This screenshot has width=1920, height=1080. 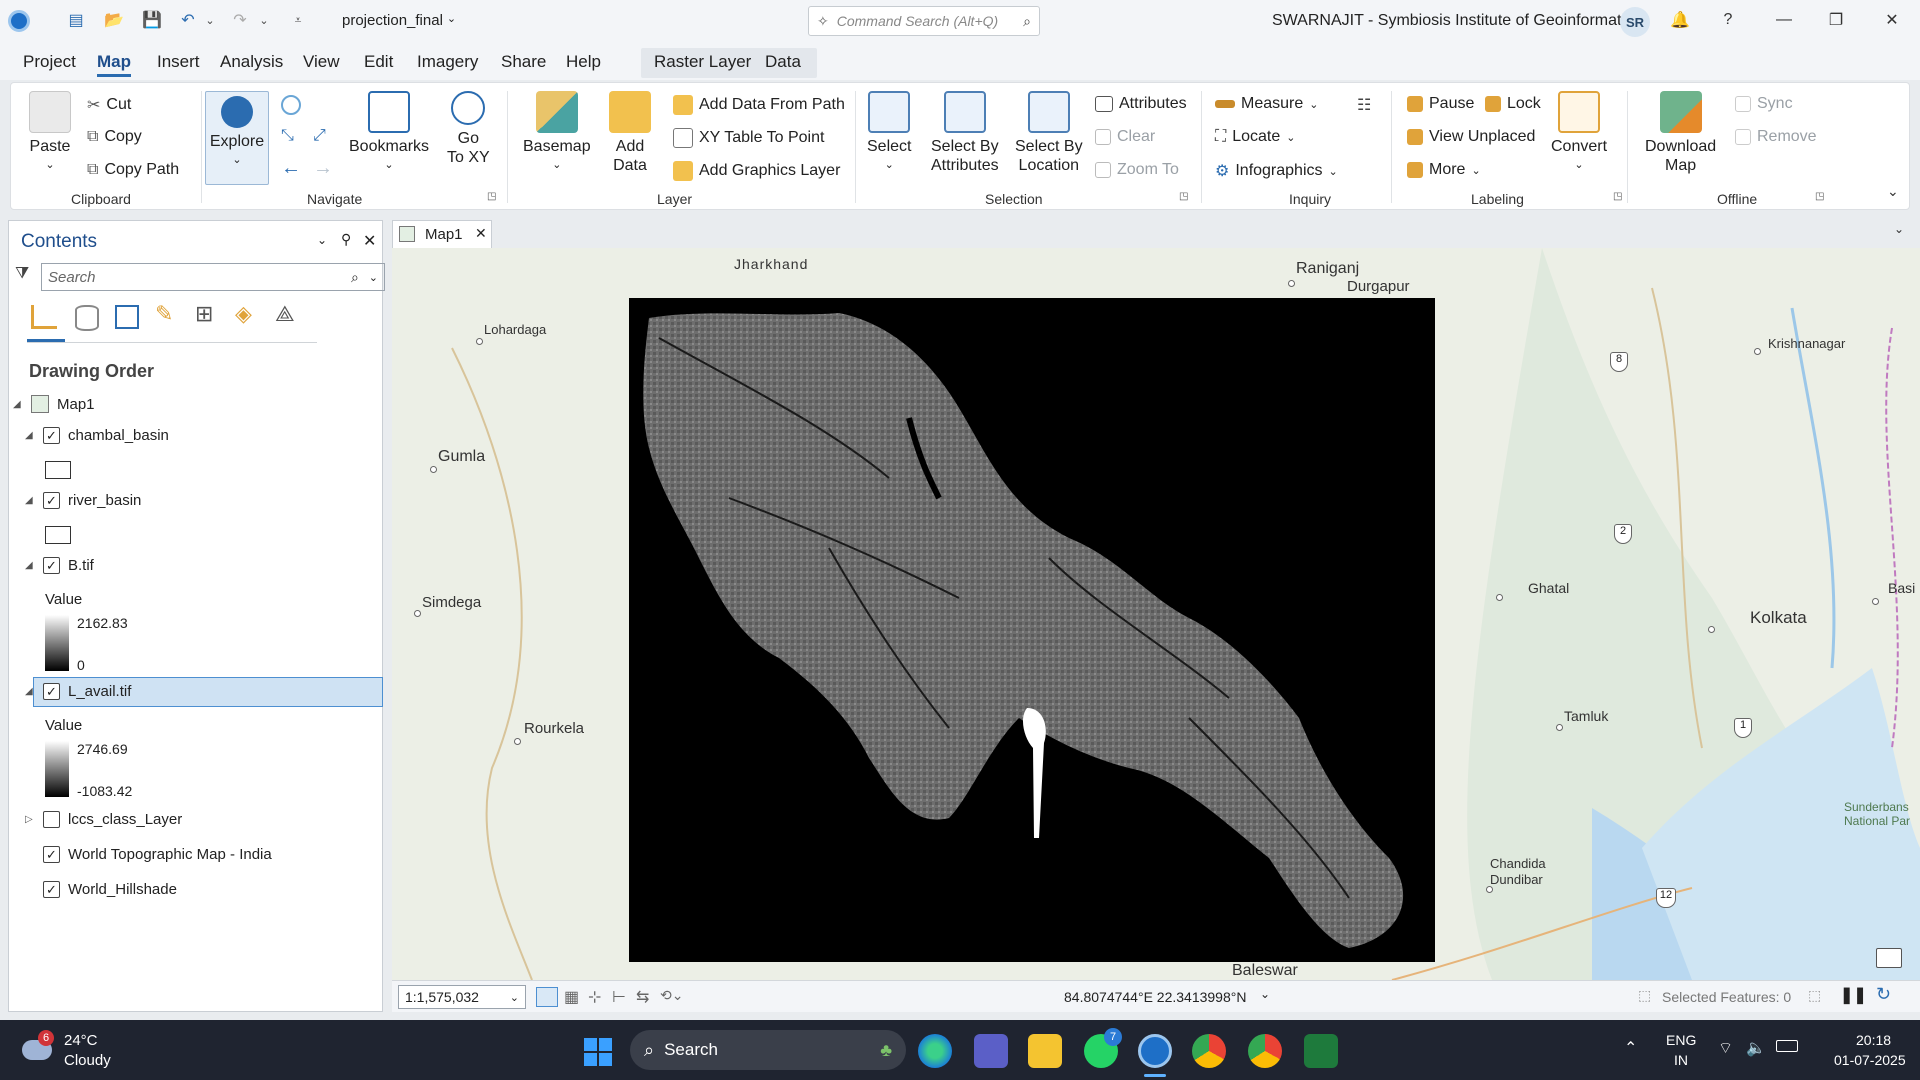 What do you see at coordinates (991, 1051) in the screenshot?
I see `teams-icon` at bounding box center [991, 1051].